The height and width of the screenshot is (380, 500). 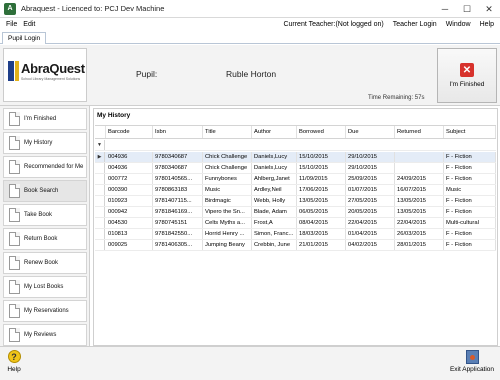 What do you see at coordinates (129, 212) in the screenshot?
I see `cell-barcode: 000942` at bounding box center [129, 212].